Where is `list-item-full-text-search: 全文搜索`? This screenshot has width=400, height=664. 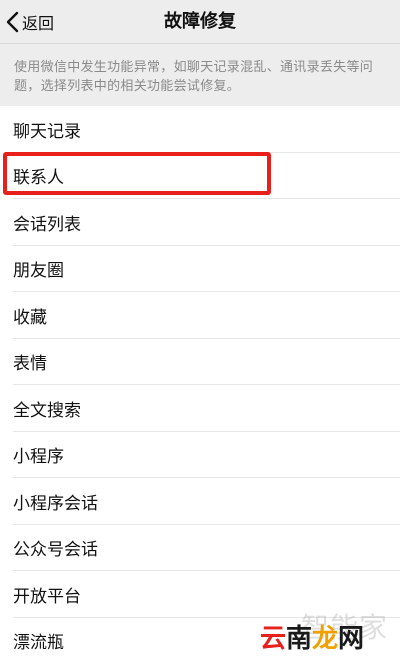 list-item-full-text-search: 全文搜索 is located at coordinates (200, 408).